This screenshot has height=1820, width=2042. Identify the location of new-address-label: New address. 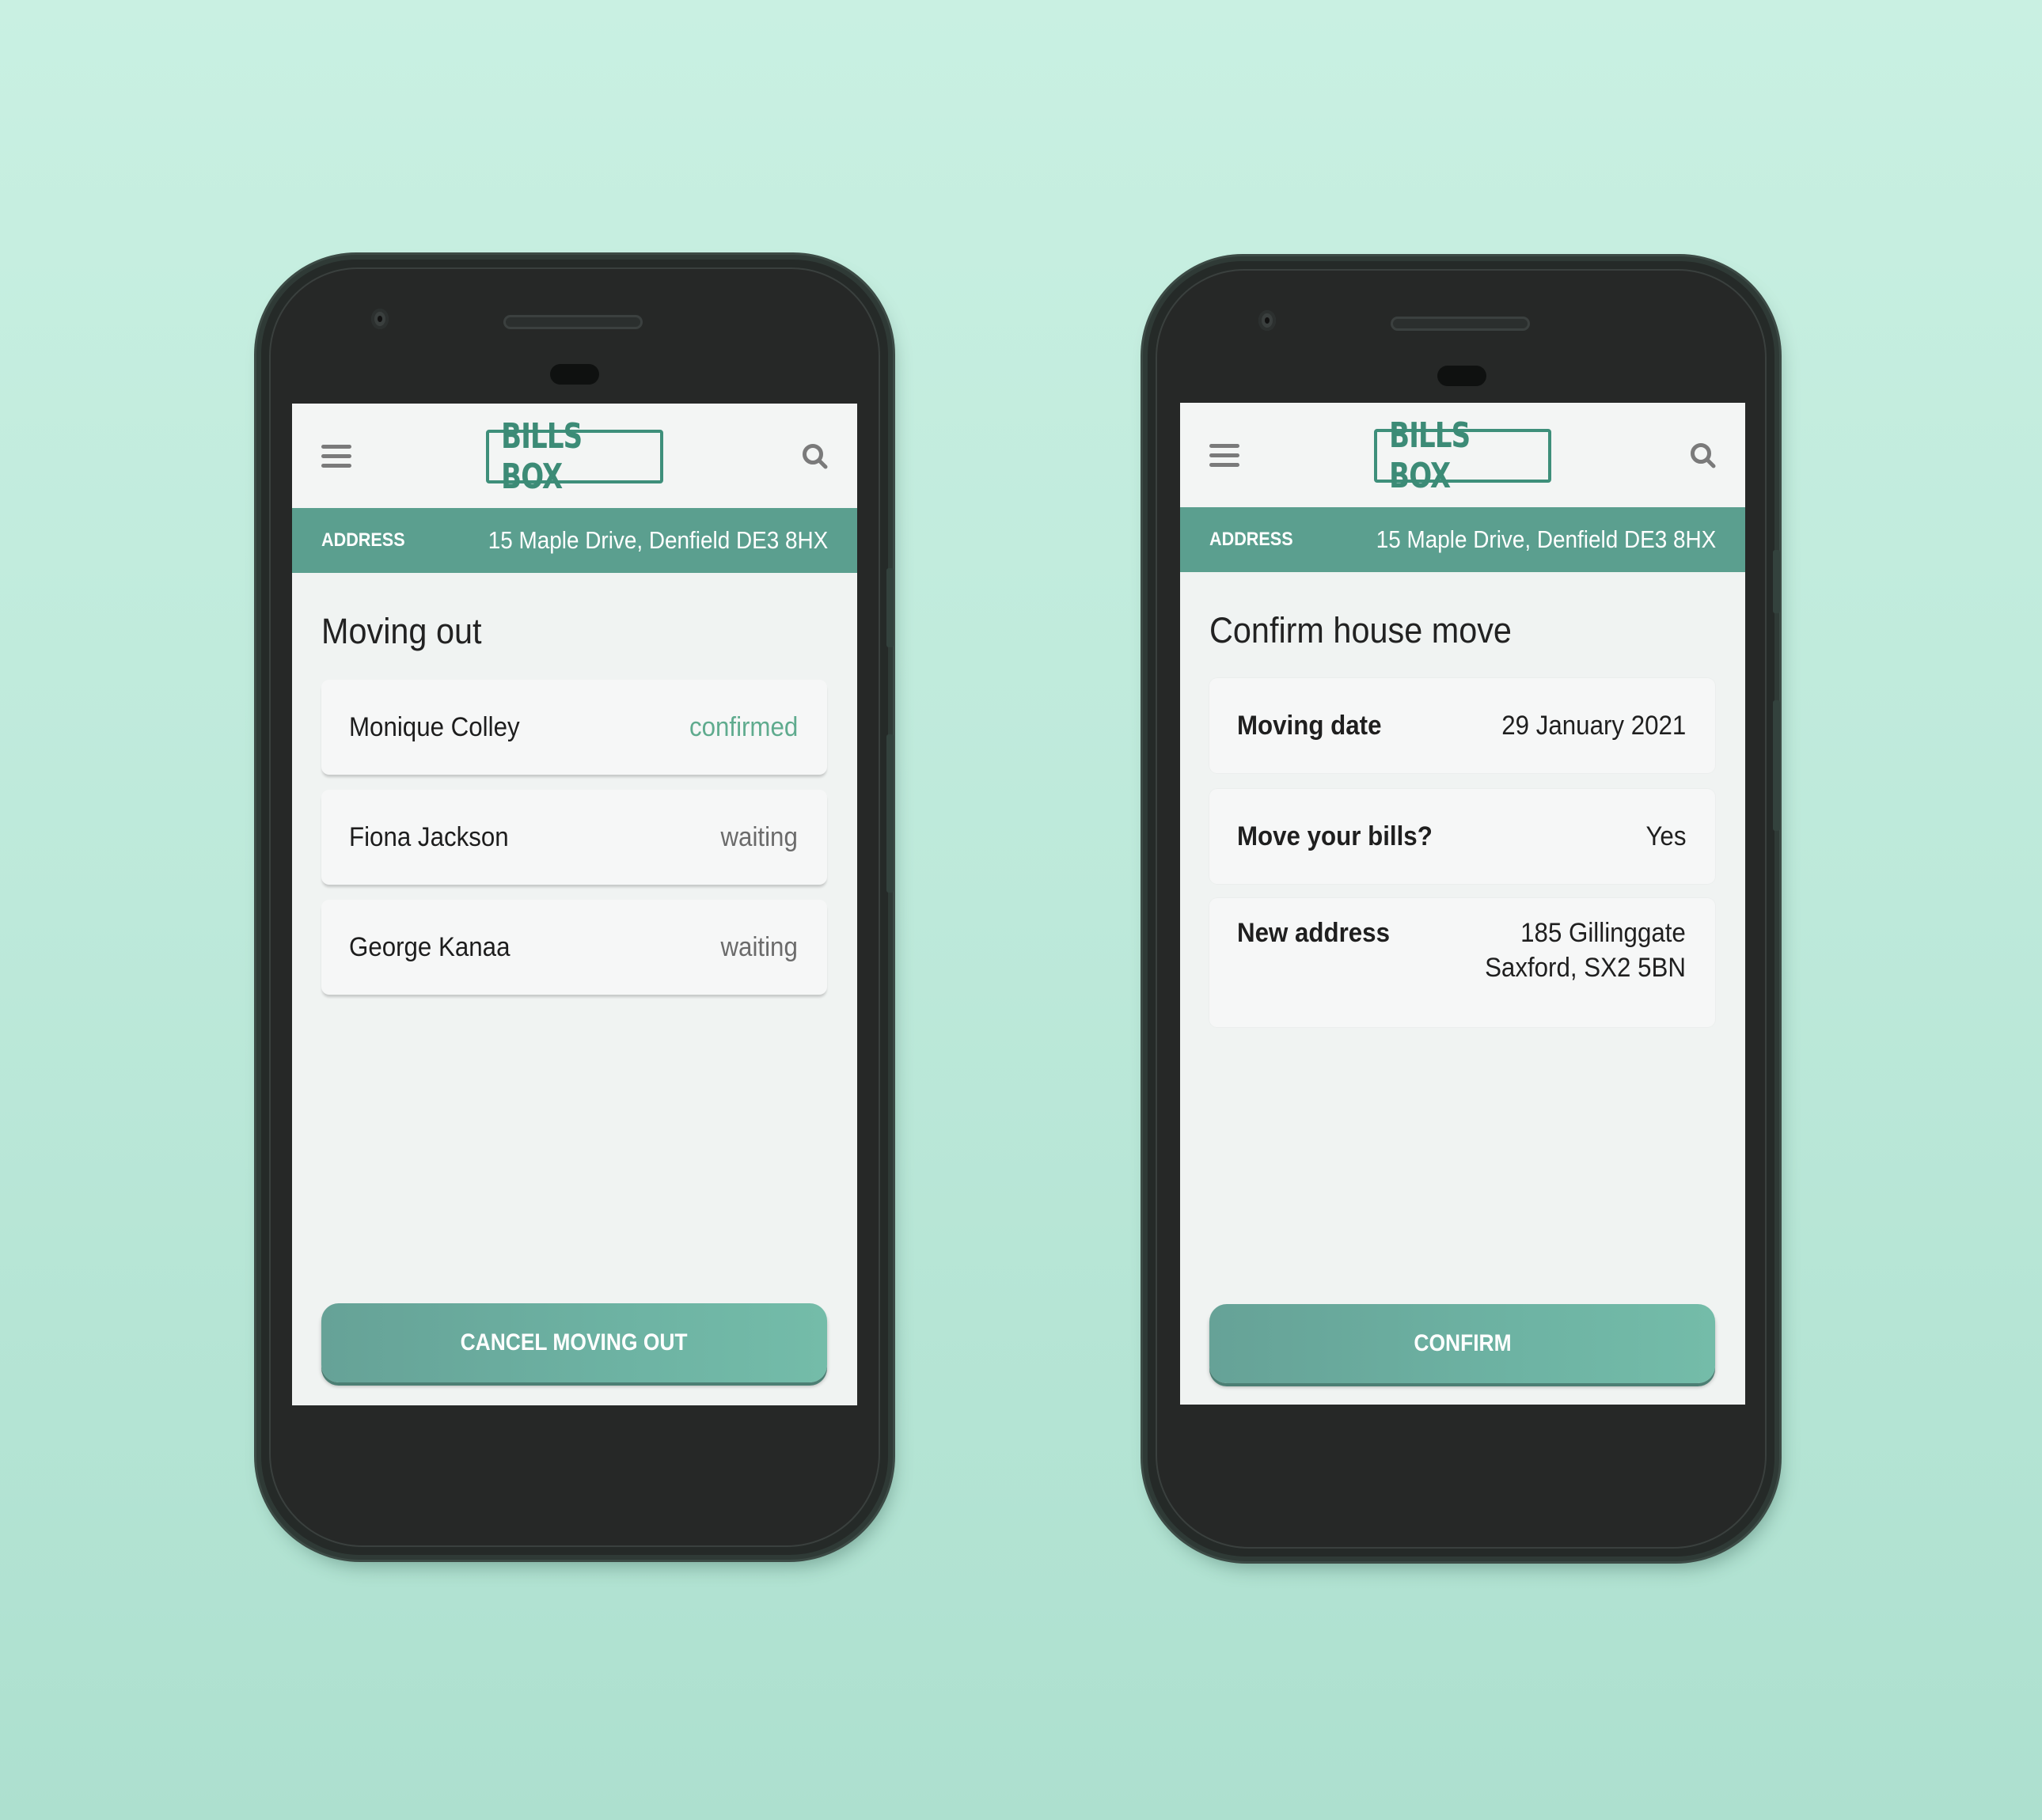
(1314, 933).